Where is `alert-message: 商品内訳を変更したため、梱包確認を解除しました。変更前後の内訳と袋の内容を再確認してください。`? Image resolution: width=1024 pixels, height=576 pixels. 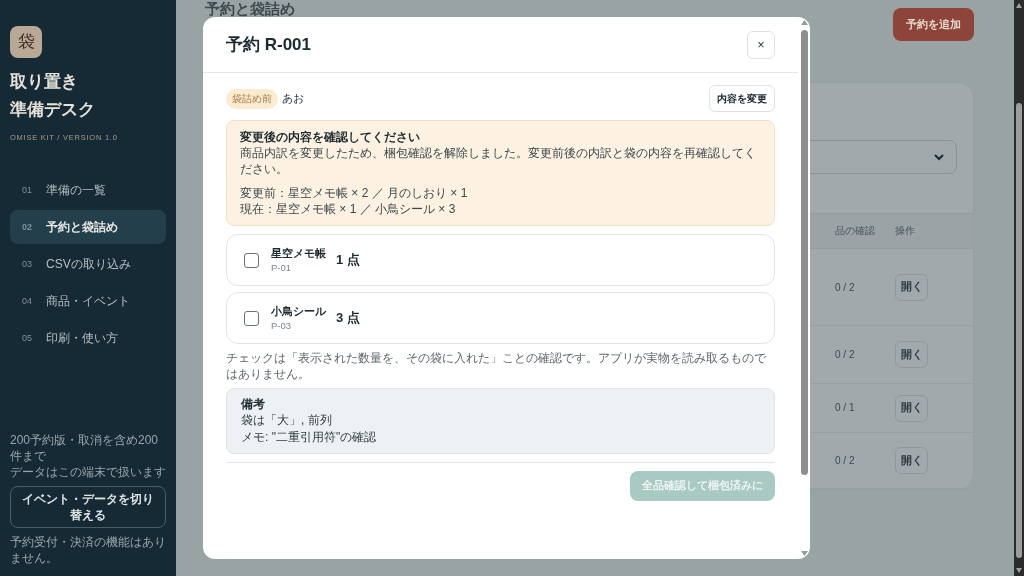
alert-message: 商品内訳を変更したため、梱包確認を解除しました。変更前後の内訳と袋の内容を再確認してください。 is located at coordinates (498, 161).